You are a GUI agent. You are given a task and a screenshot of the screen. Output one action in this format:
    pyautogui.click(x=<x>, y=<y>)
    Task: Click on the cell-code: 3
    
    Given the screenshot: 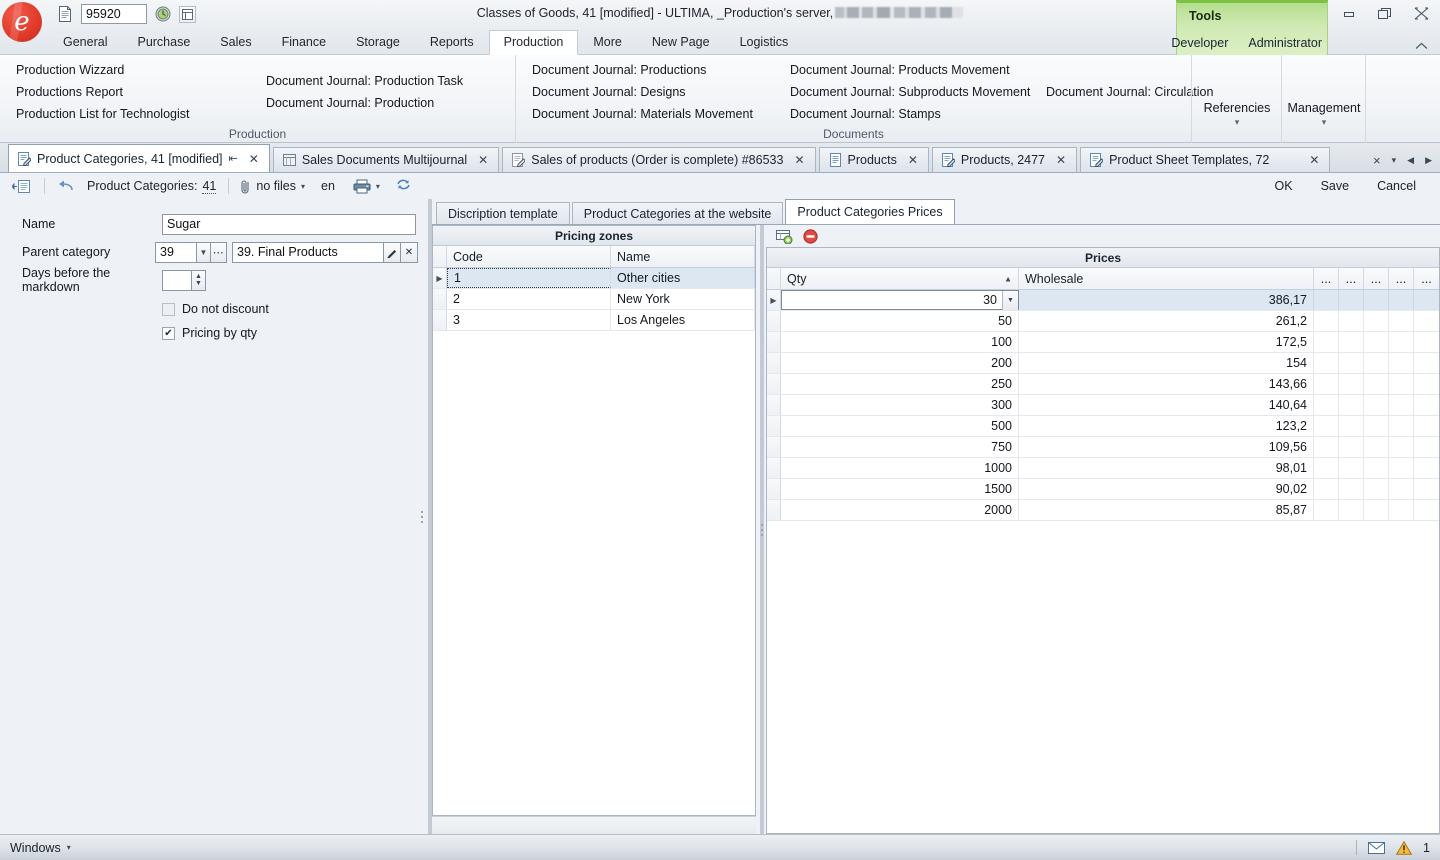 What is the action you would take?
    pyautogui.click(x=529, y=320)
    